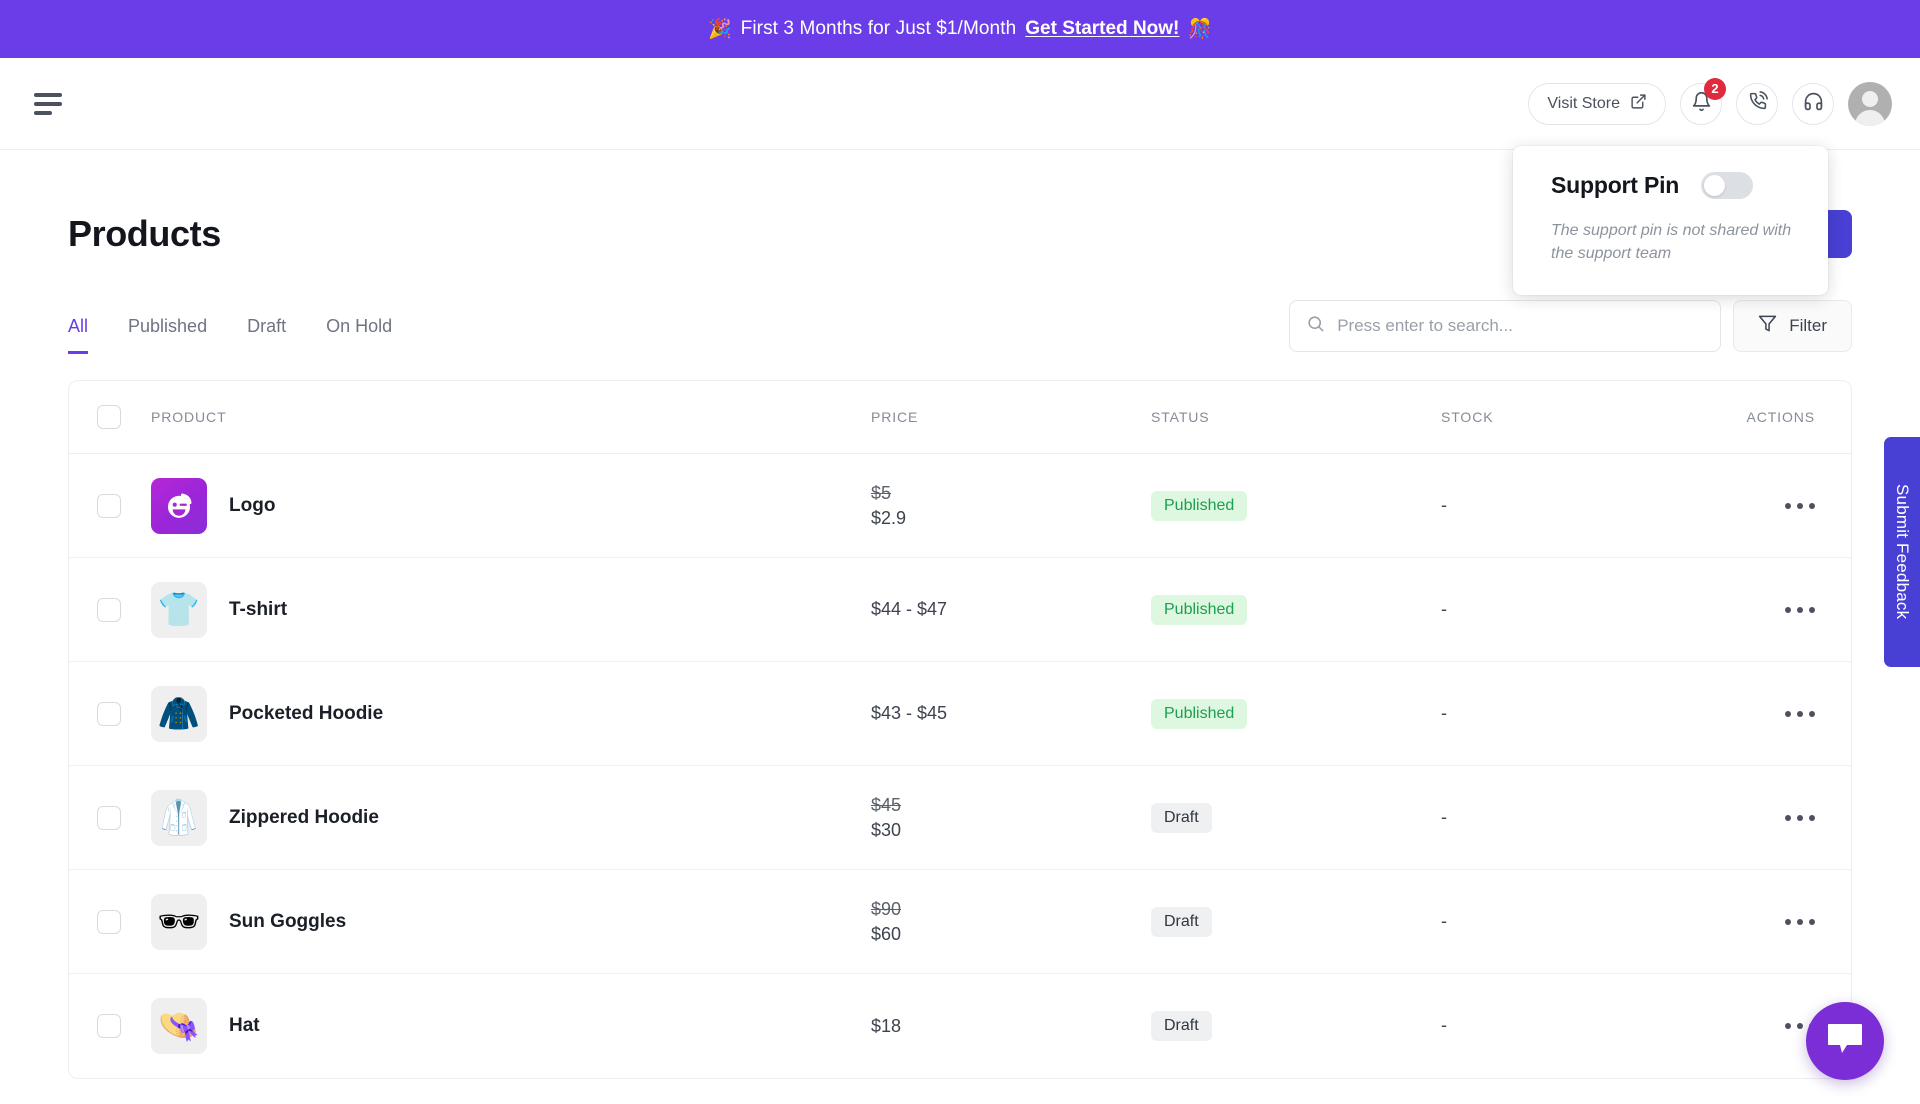  I want to click on status-tabs: All Published Draft On Hold, so click(230, 335).